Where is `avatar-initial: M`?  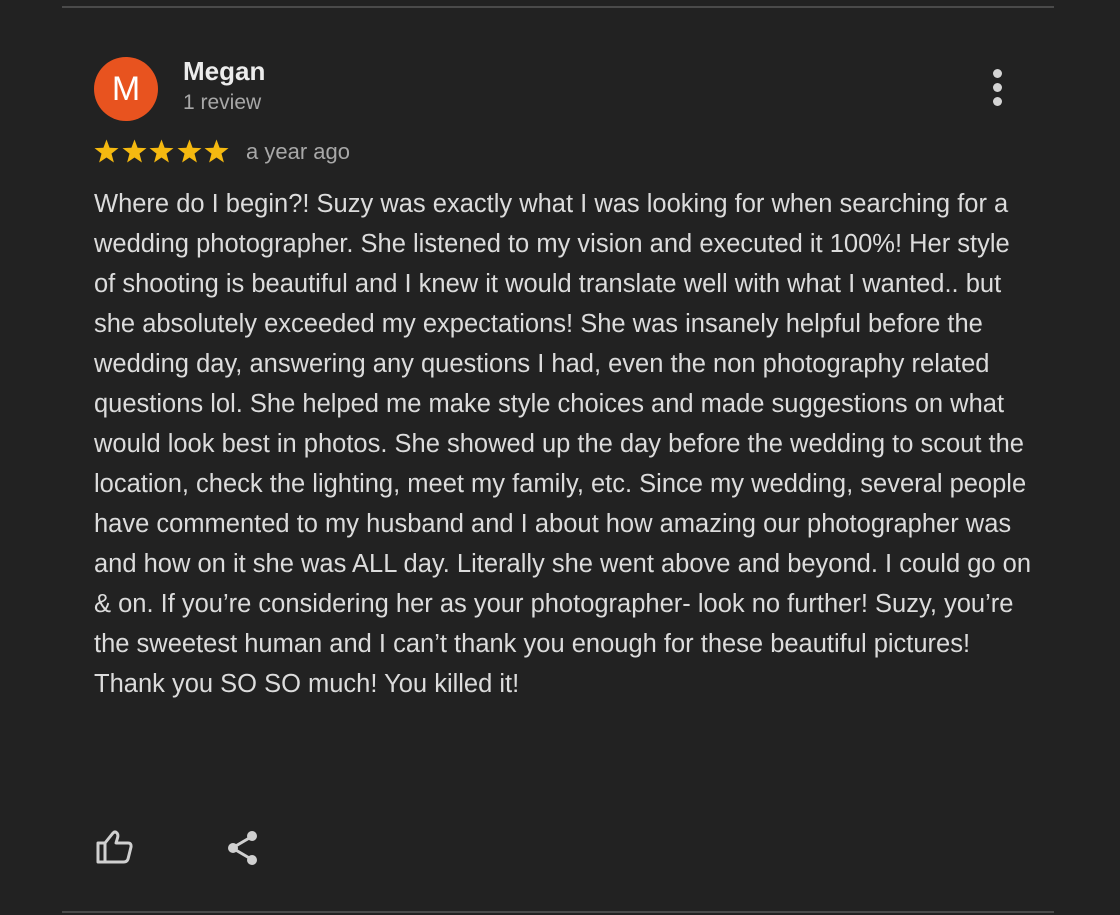
avatar-initial: M is located at coordinates (126, 89).